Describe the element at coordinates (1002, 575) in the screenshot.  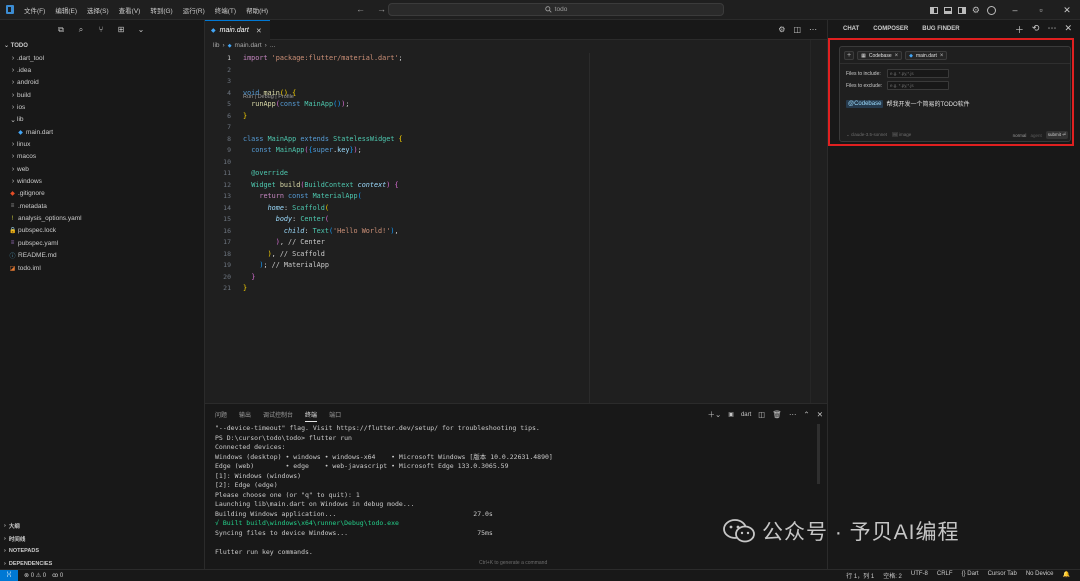
I see `cursor-tab-status: Cursor Tab` at that location.